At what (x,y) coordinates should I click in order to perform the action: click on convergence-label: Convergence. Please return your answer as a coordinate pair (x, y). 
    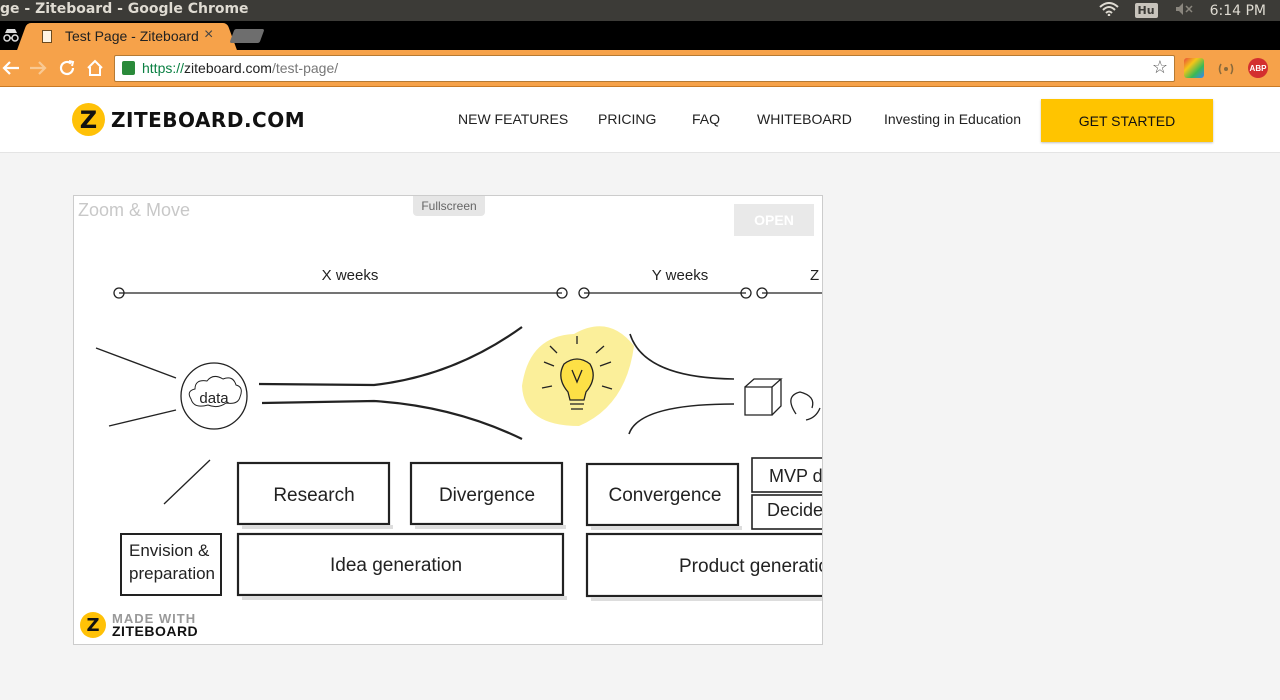
    Looking at the image, I should click on (664, 495).